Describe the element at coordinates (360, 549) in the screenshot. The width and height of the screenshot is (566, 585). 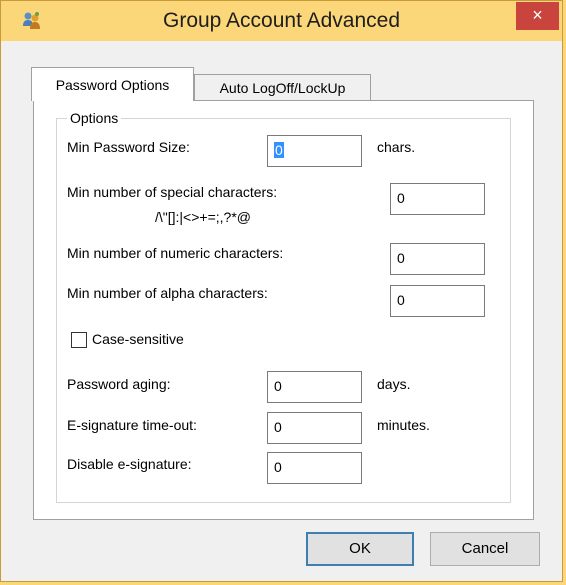
I see `ok-button: OK` at that location.